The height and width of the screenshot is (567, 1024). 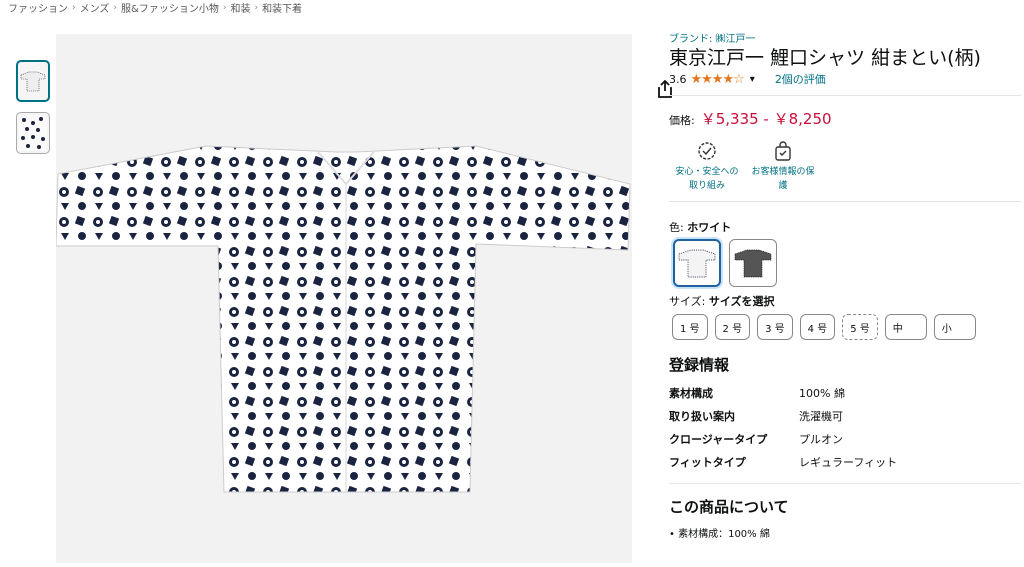 What do you see at coordinates (687, 301) in the screenshot?
I see `size-label-text: サイズ:` at bounding box center [687, 301].